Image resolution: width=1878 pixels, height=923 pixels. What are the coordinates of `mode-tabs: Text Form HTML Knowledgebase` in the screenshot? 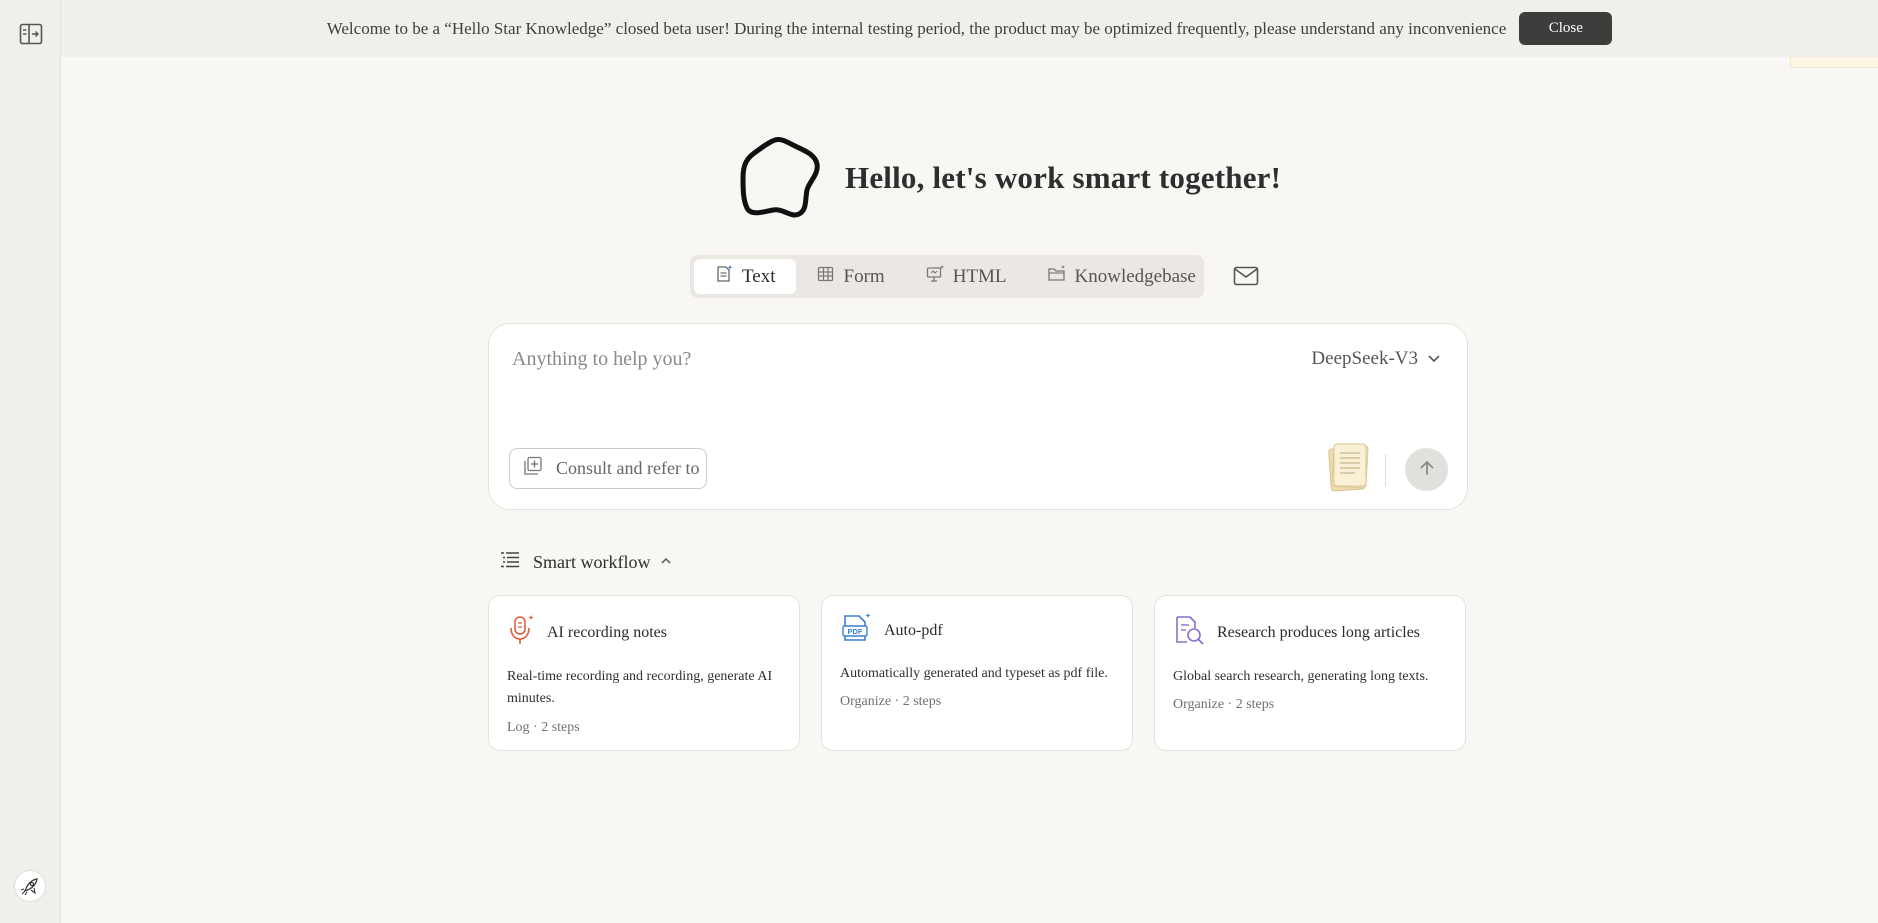 It's located at (947, 276).